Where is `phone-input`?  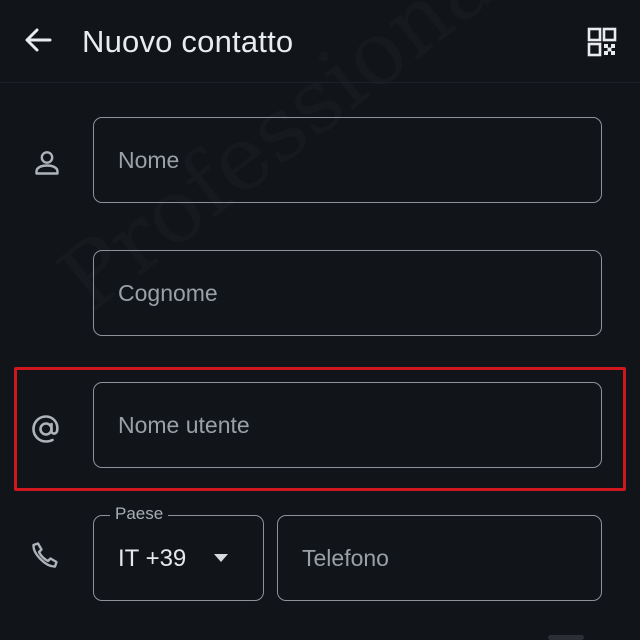 phone-input is located at coordinates (439, 558).